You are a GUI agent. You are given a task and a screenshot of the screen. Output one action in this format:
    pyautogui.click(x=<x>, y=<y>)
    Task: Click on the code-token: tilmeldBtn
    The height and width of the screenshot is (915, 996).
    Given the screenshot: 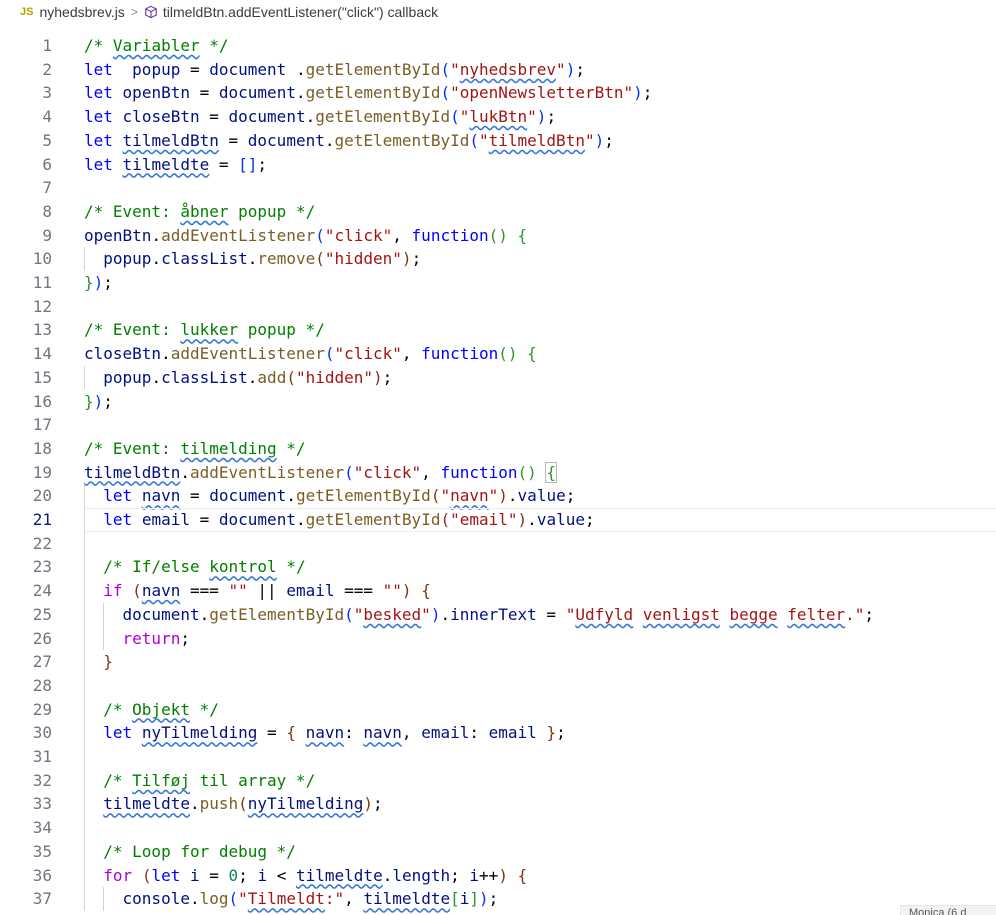 What is the action you would take?
    pyautogui.click(x=536, y=140)
    